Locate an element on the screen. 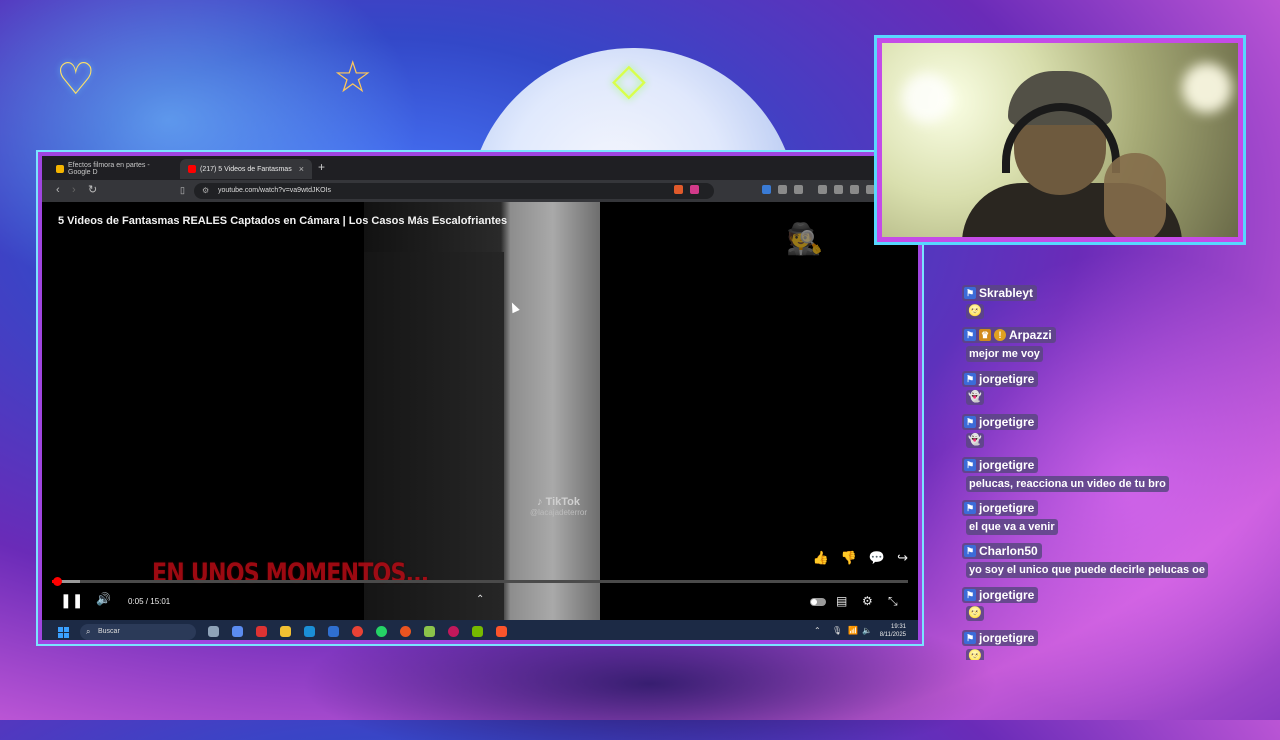 This screenshot has width=1280, height=740. tab-label: Efectos filmora en partes - Google D is located at coordinates (109, 169).